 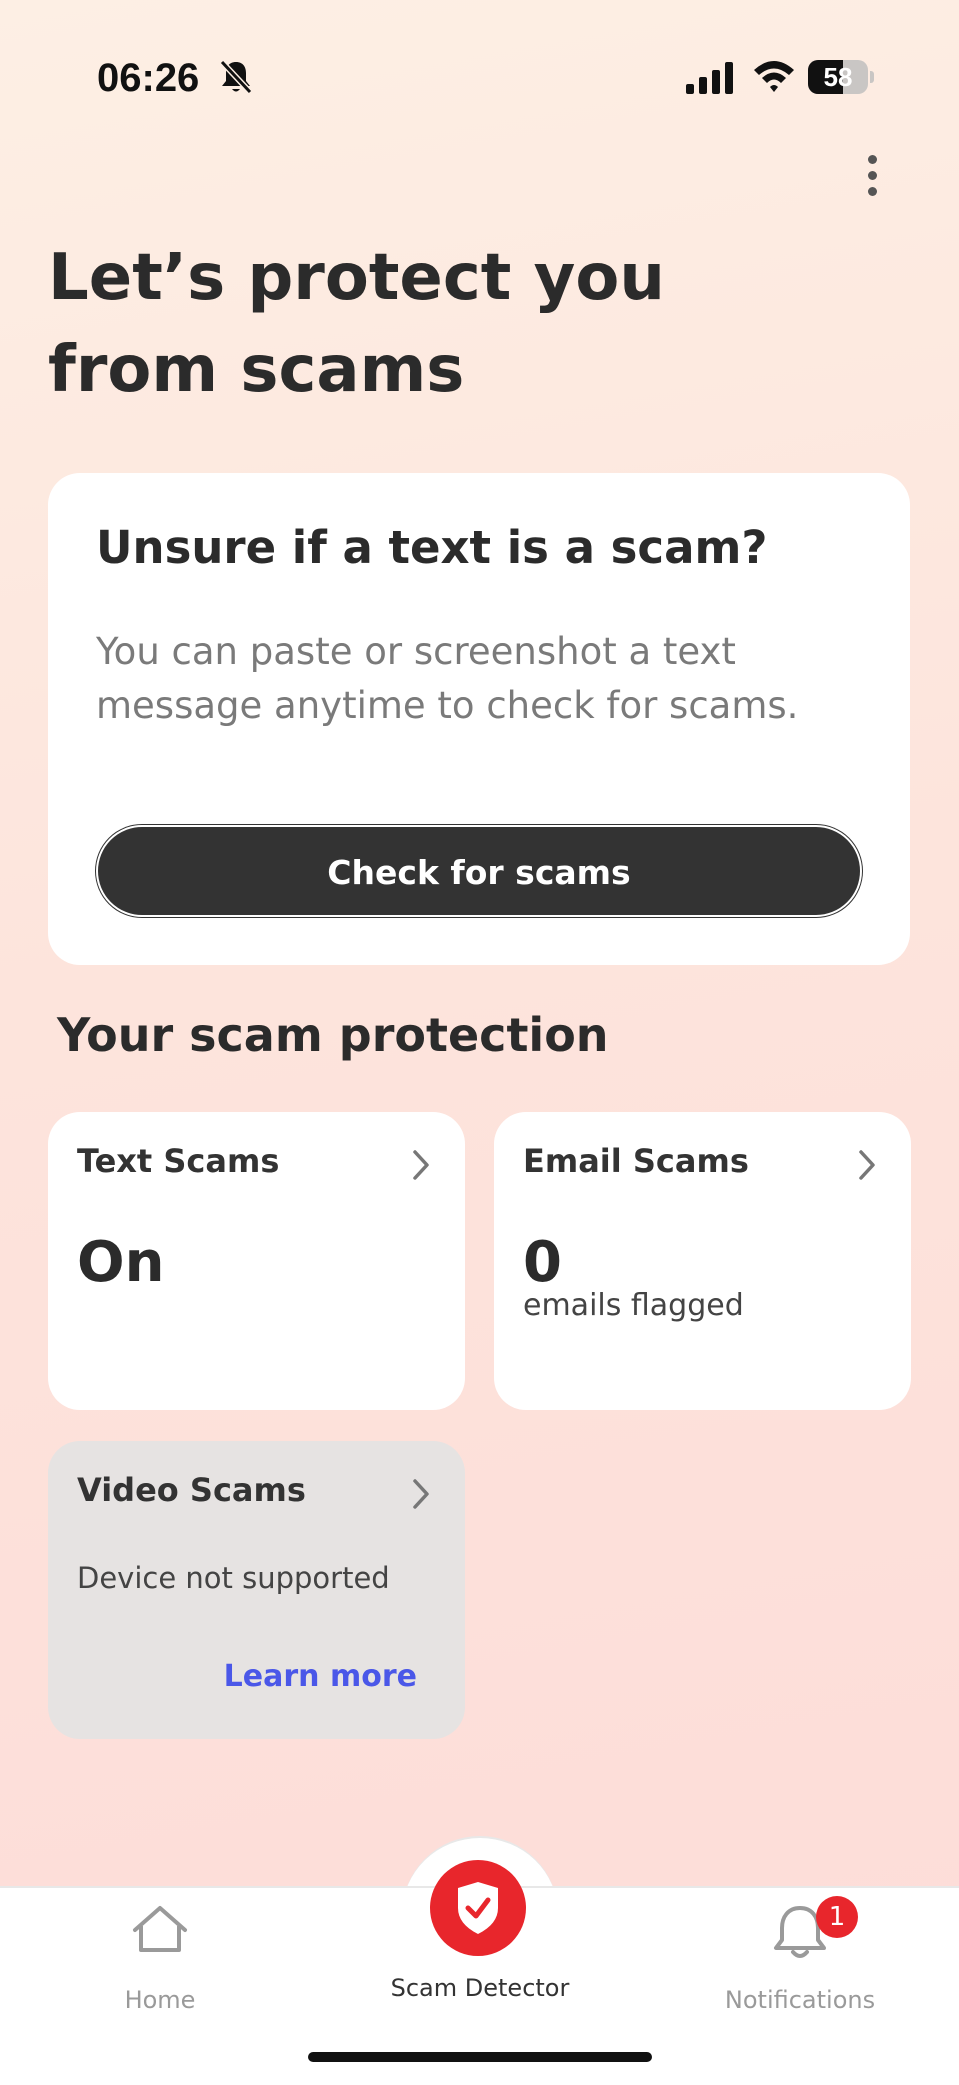 I want to click on home-icon, so click(x=160, y=1929).